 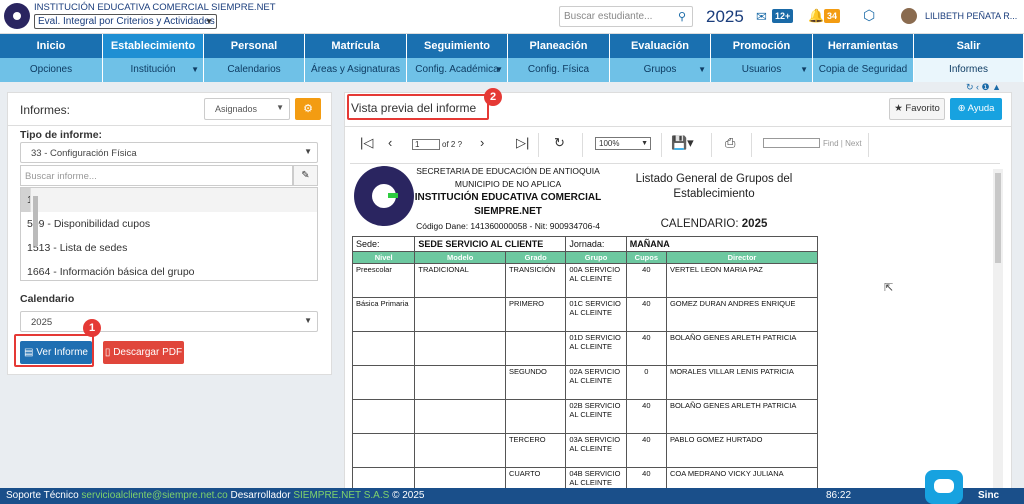 I want to click on eraser-button: ✎, so click(x=305, y=175).